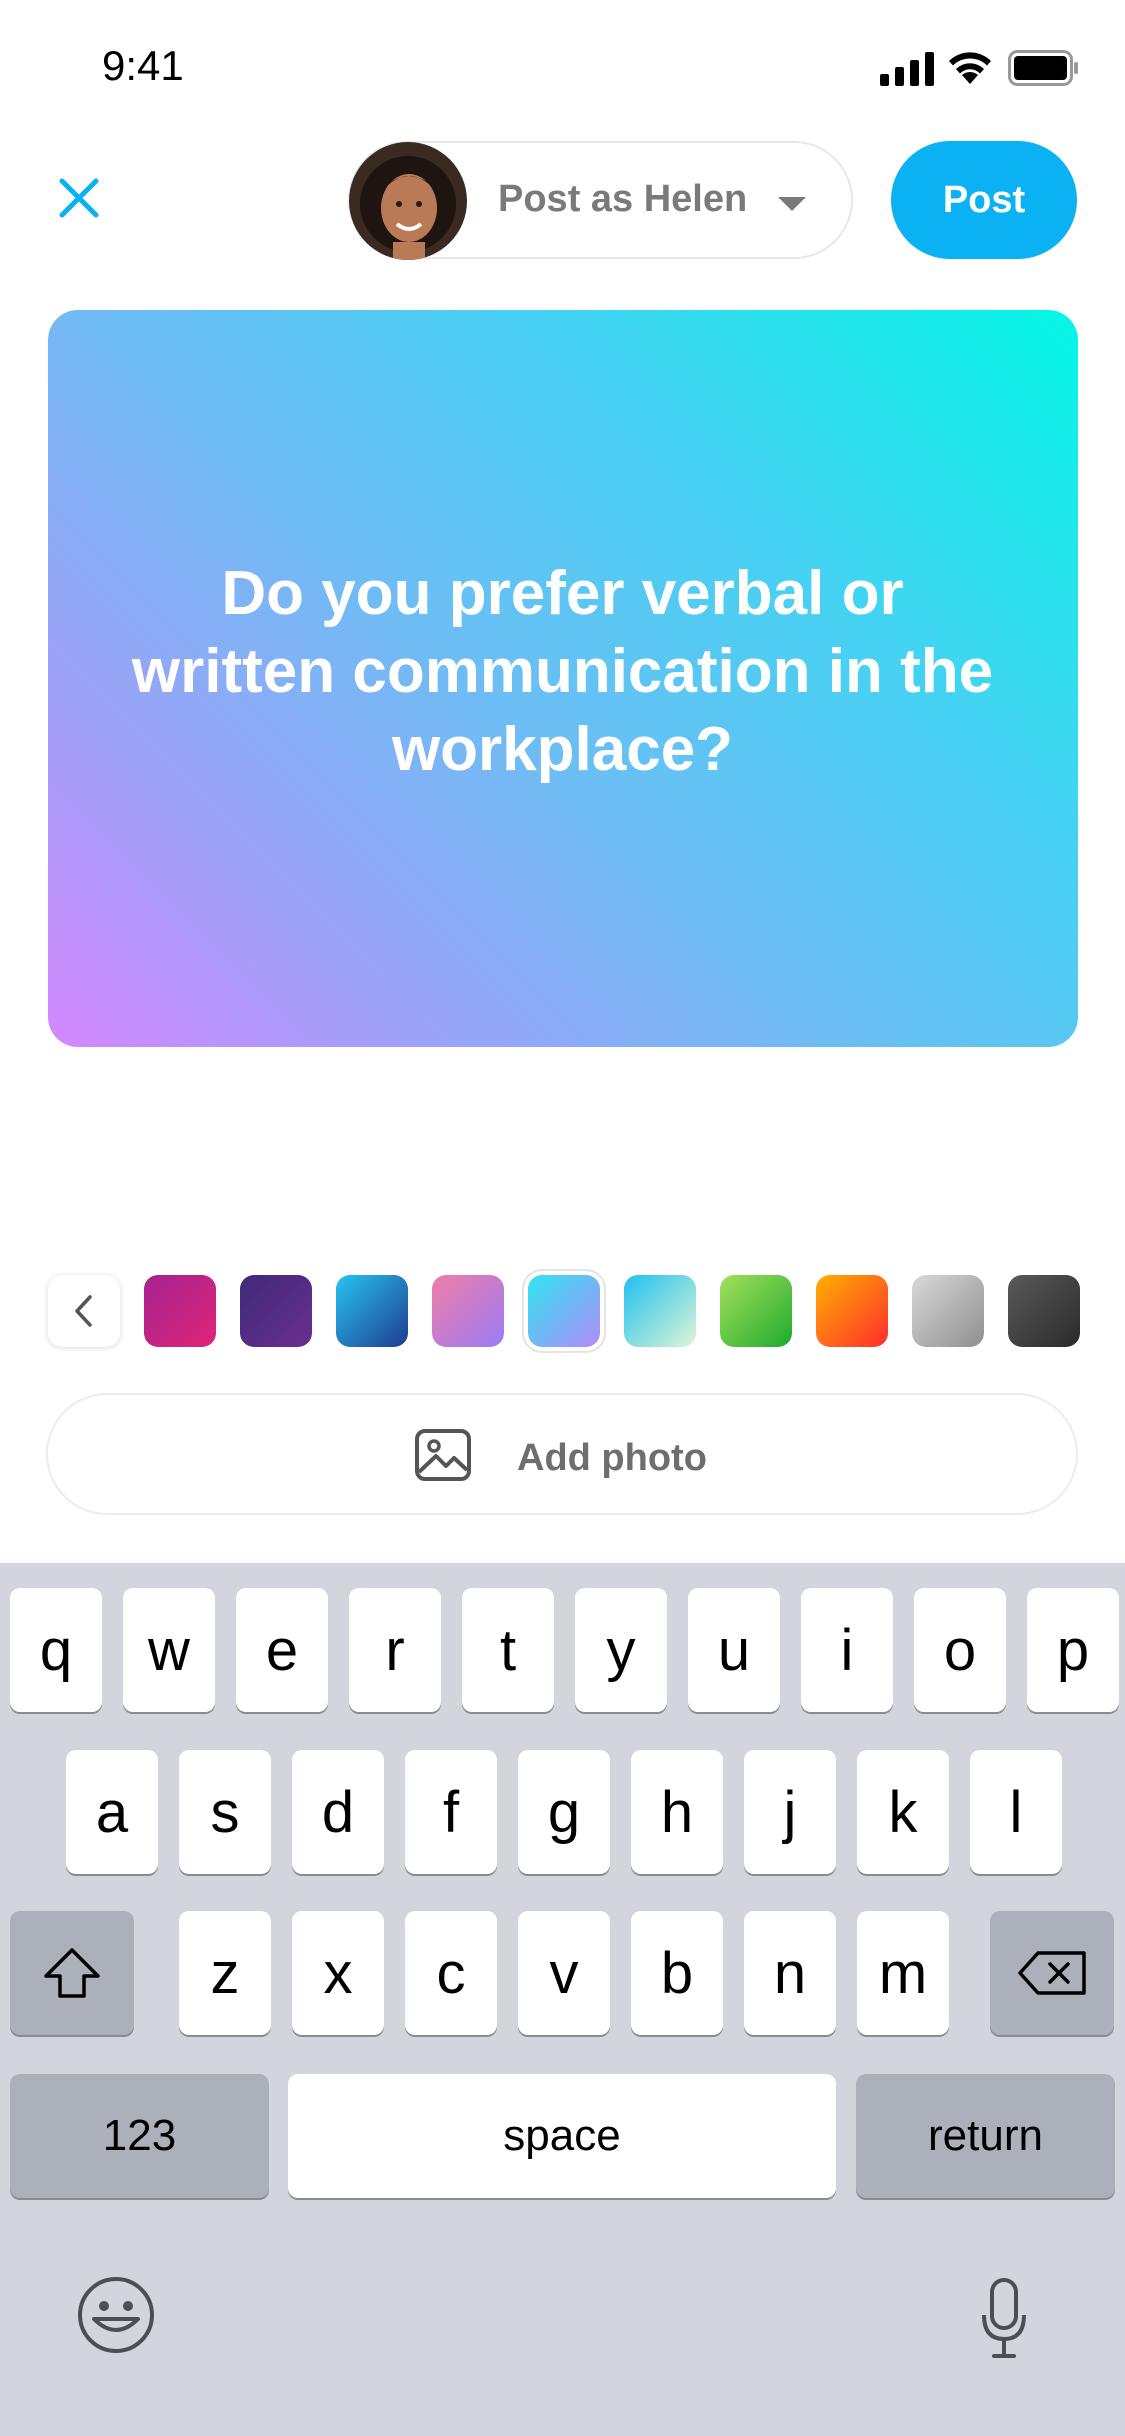 This screenshot has height=2436, width=1125. What do you see at coordinates (677, 1973) in the screenshot?
I see `key-b: b` at bounding box center [677, 1973].